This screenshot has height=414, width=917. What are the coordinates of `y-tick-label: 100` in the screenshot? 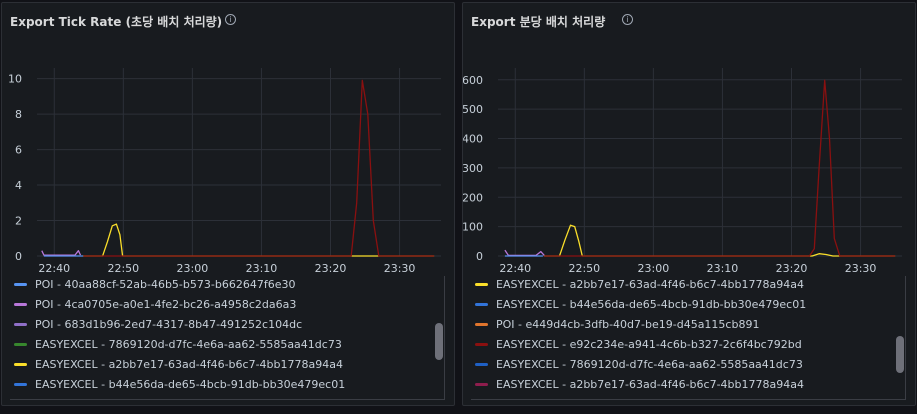 It's located at (473, 227).